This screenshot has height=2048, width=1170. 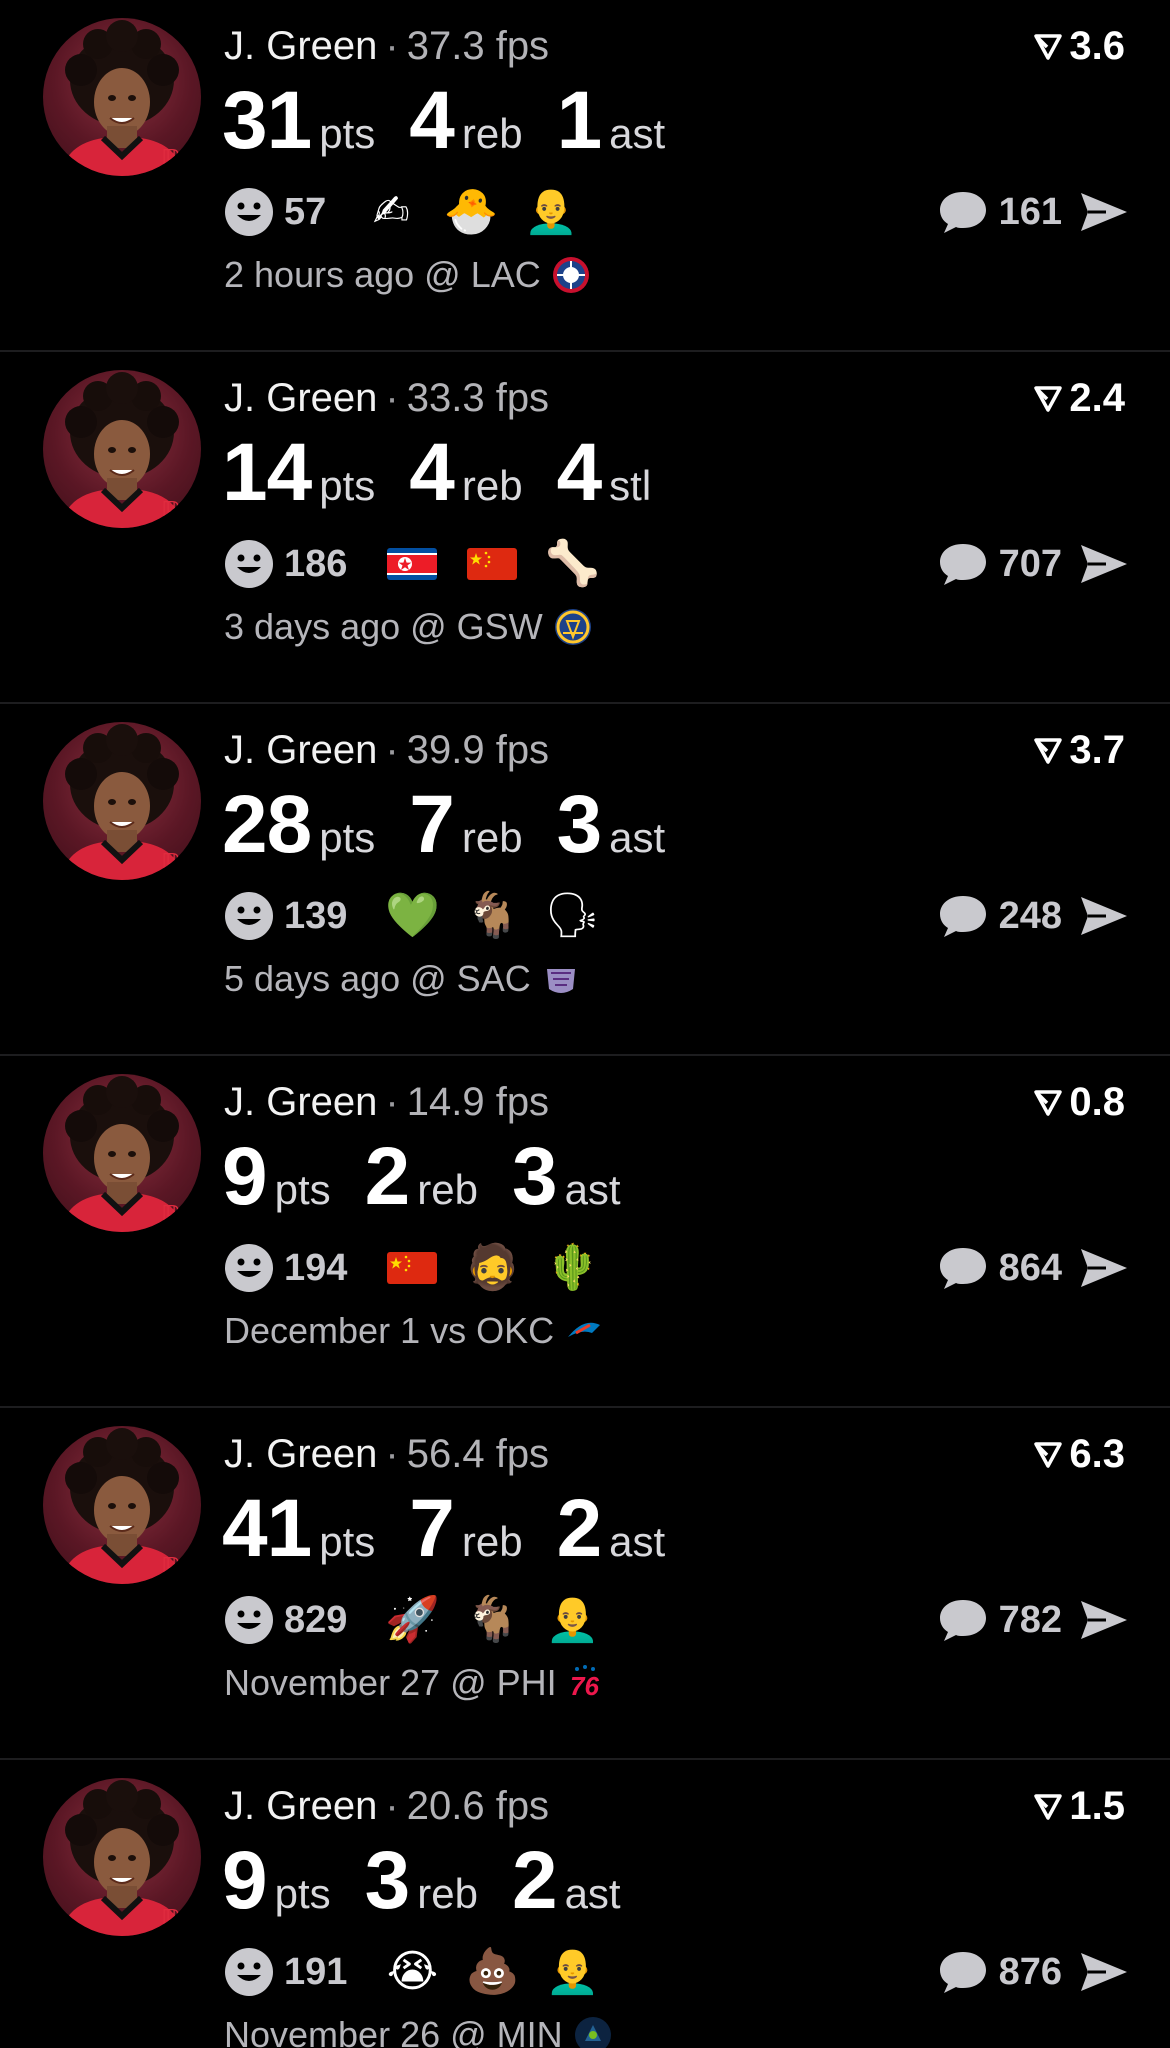 I want to click on shouting-man-icon: 🗣, so click(x=572, y=916).